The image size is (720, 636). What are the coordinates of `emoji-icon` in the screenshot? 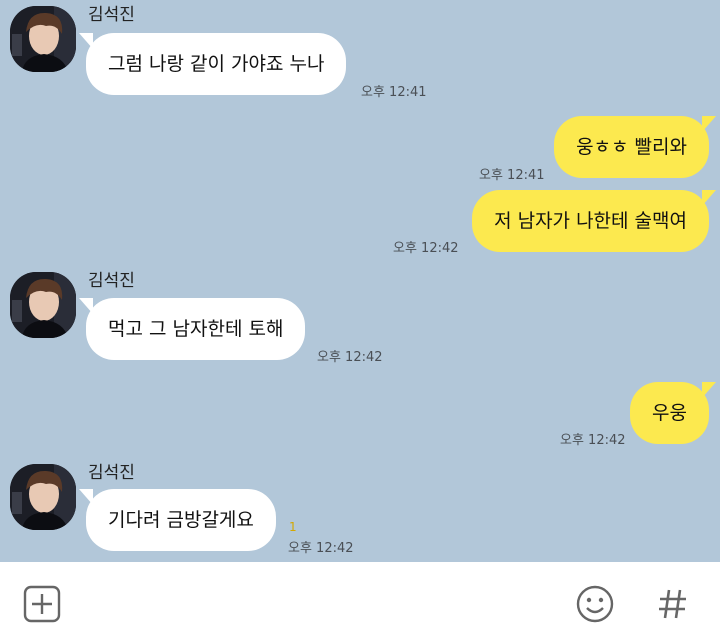 It's located at (595, 604).